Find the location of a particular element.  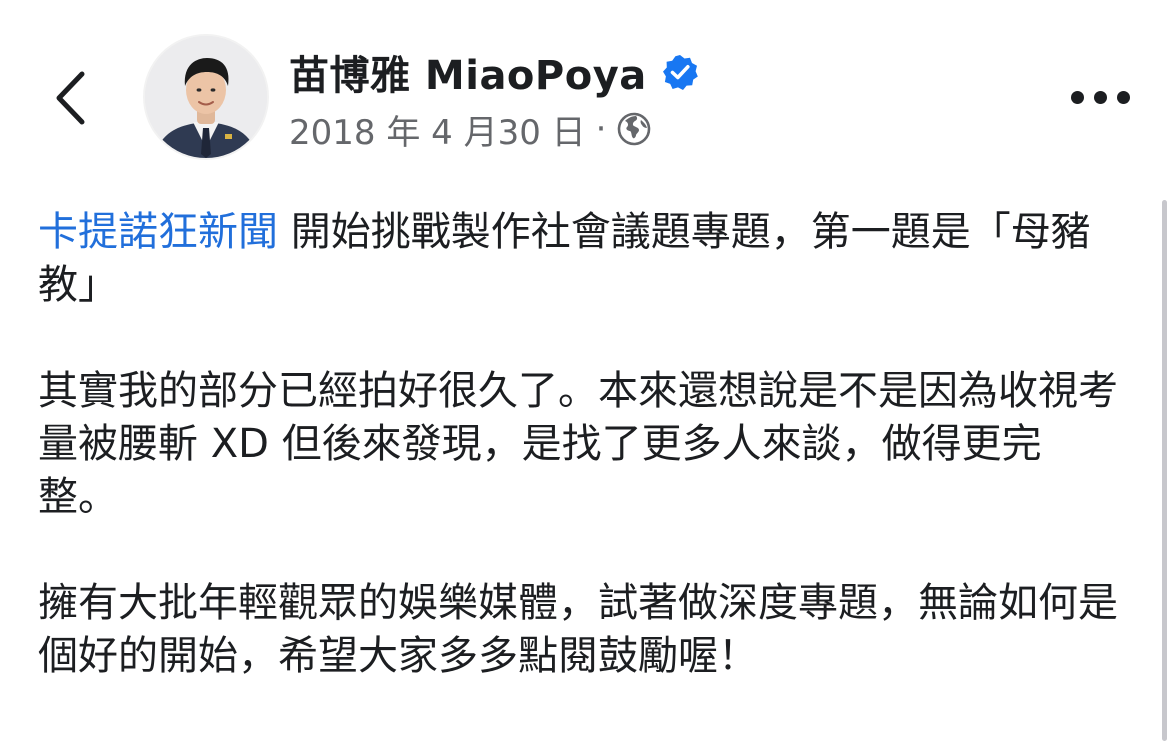

page-mention-link: 卡提諾狂新聞 is located at coordinates (158, 232).